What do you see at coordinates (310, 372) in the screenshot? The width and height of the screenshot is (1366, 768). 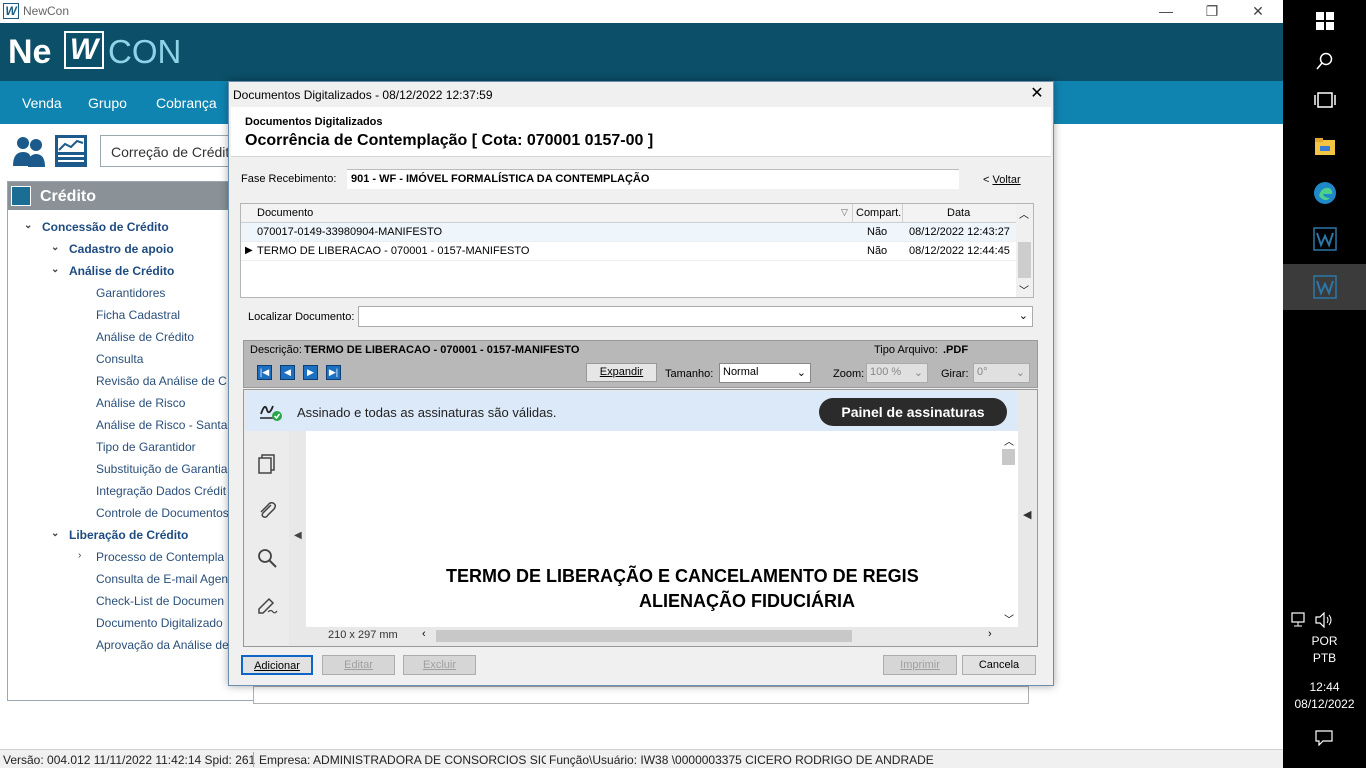 I see `next-page-button: ▶` at bounding box center [310, 372].